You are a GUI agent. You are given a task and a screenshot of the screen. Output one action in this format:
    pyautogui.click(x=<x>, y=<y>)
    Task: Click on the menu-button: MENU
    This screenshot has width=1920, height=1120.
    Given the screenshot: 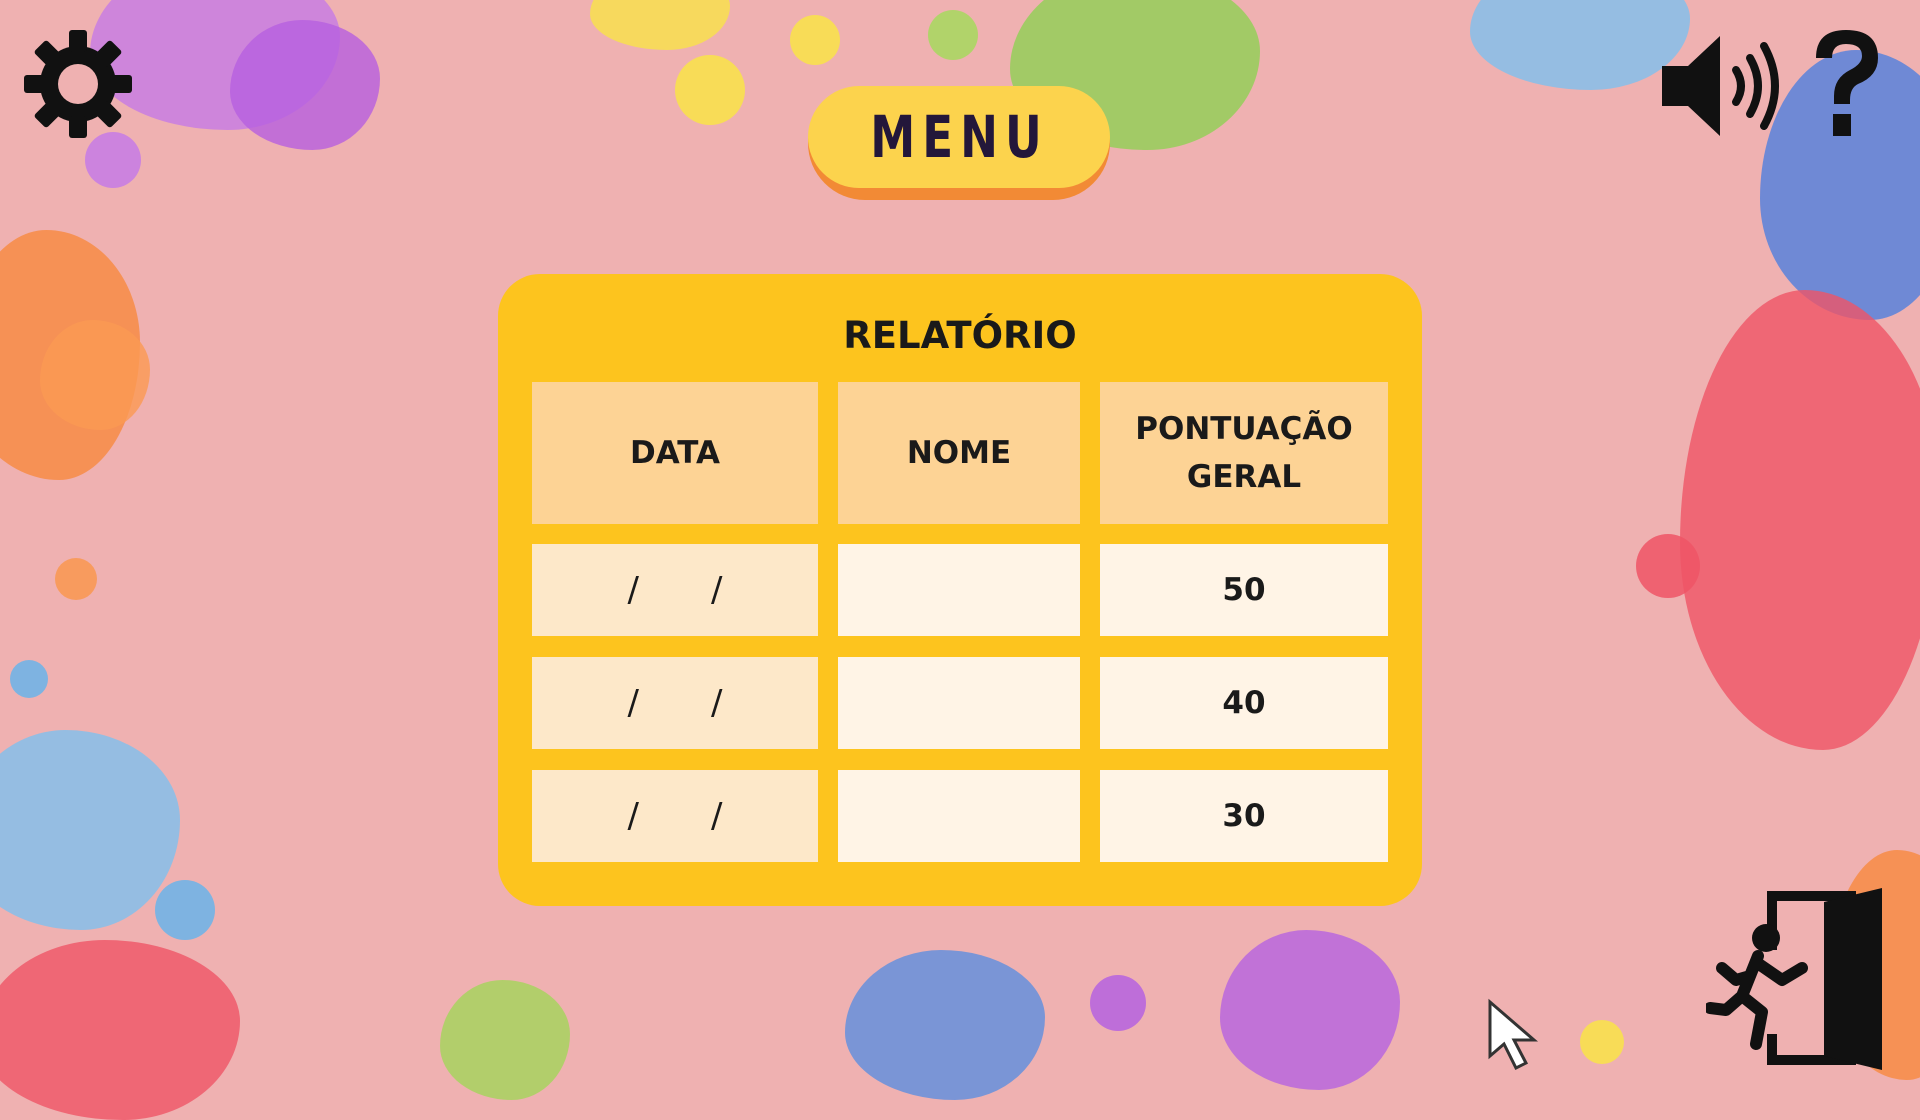 What is the action you would take?
    pyautogui.click(x=959, y=143)
    